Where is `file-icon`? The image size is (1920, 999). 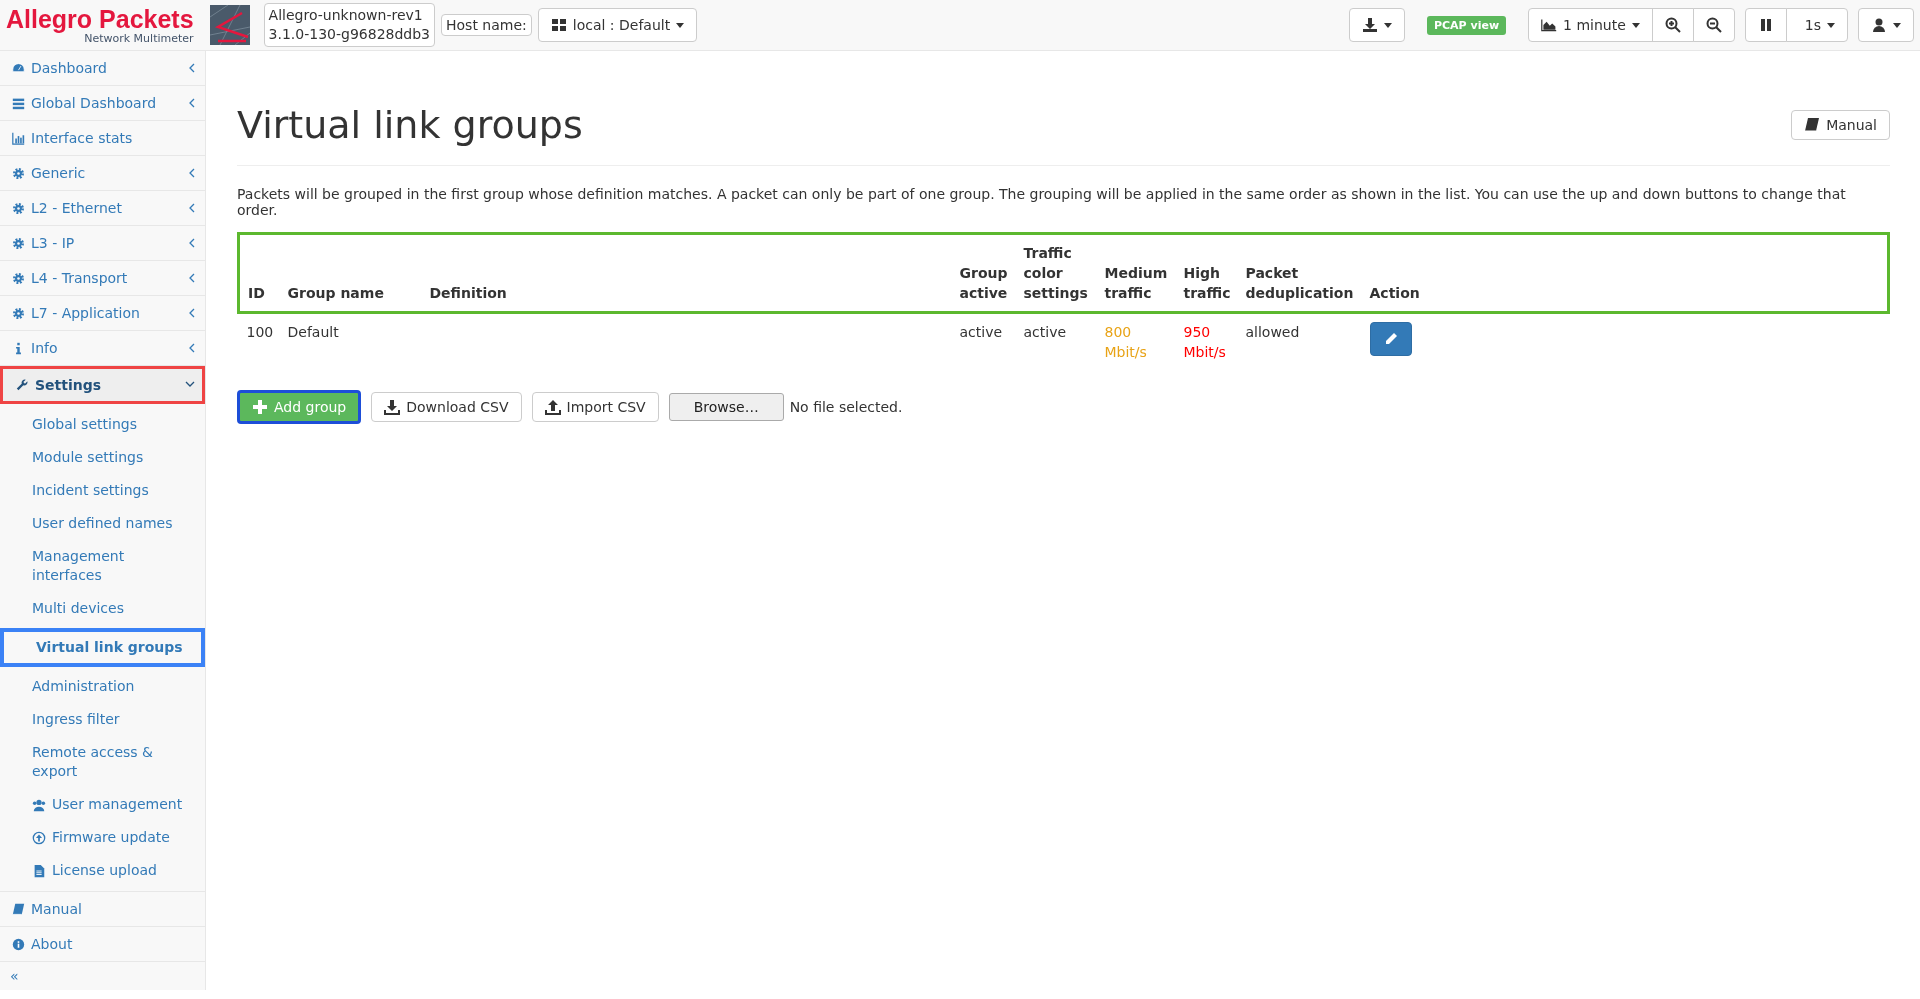
file-icon is located at coordinates (39, 870).